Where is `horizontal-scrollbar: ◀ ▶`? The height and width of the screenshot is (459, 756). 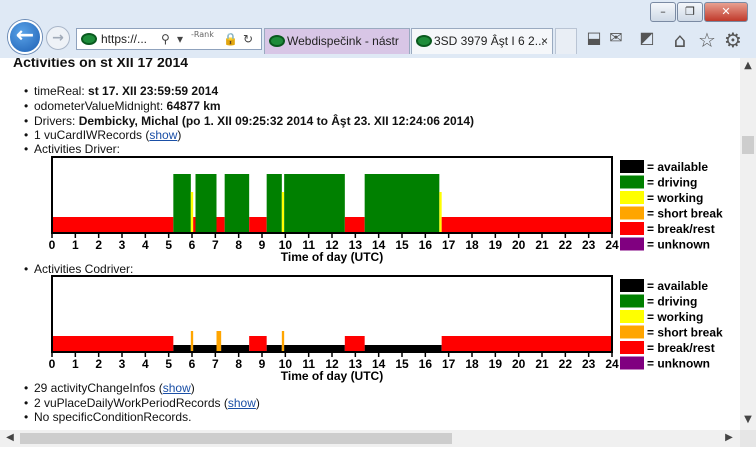
horizontal-scrollbar: ◀ ▶ is located at coordinates (370, 438).